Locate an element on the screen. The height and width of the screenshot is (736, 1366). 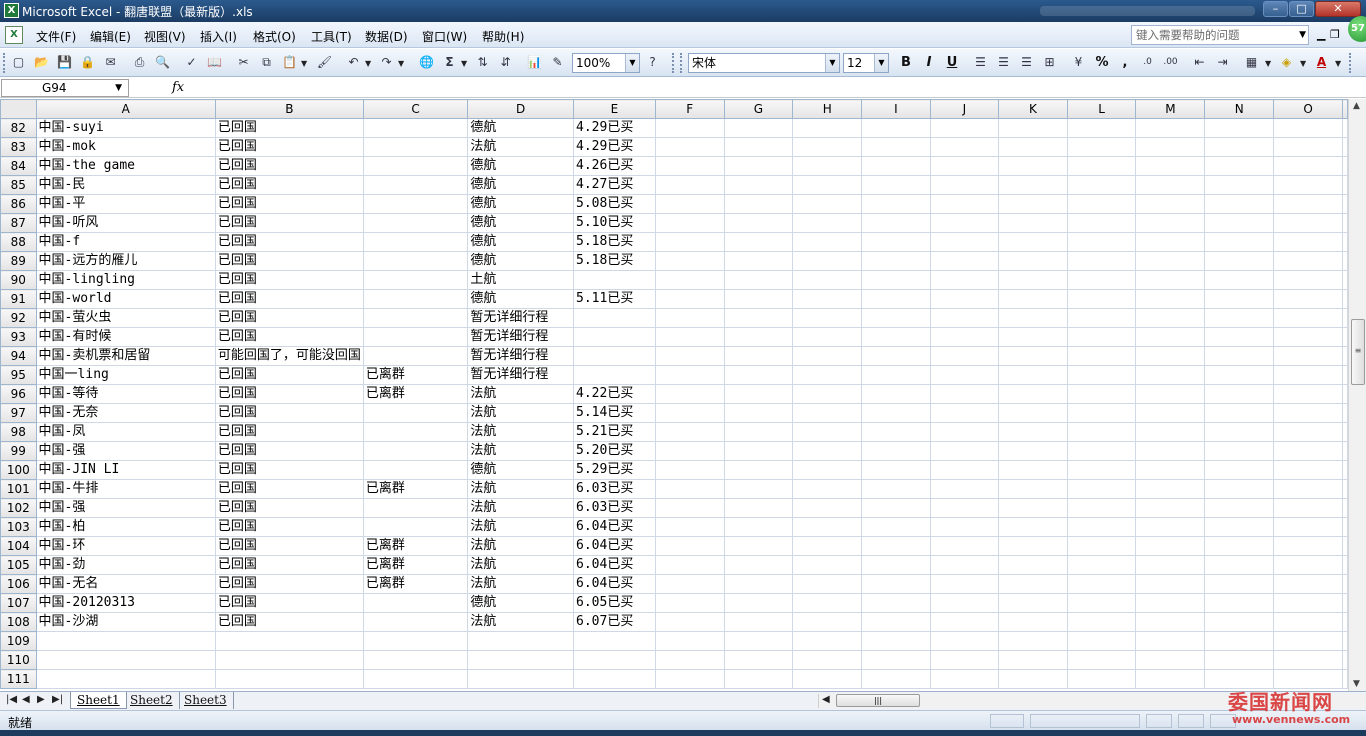
cell-e: 6.04已买 is located at coordinates (614, 565).